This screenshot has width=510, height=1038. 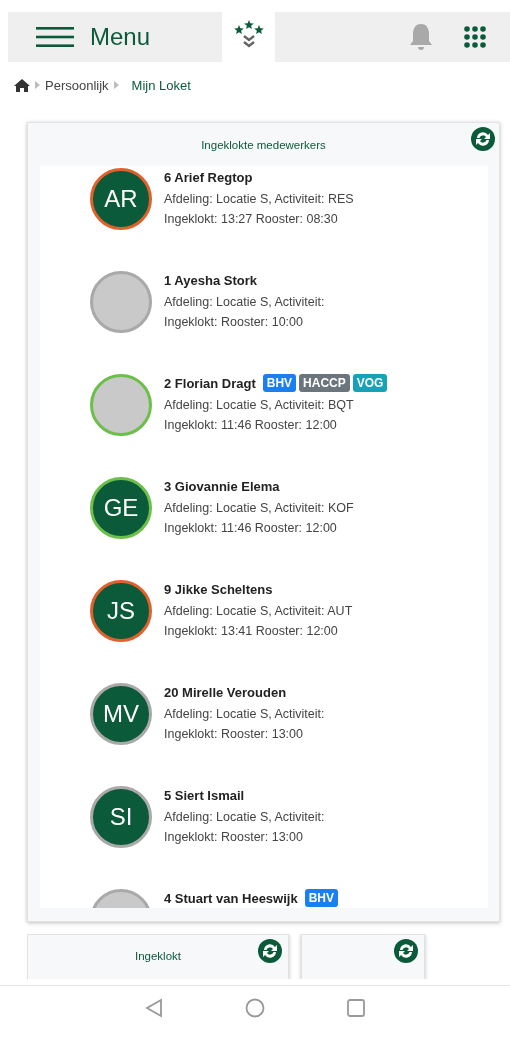 I want to click on breadcrumb-link: Mijn Loket, so click(x=161, y=85).